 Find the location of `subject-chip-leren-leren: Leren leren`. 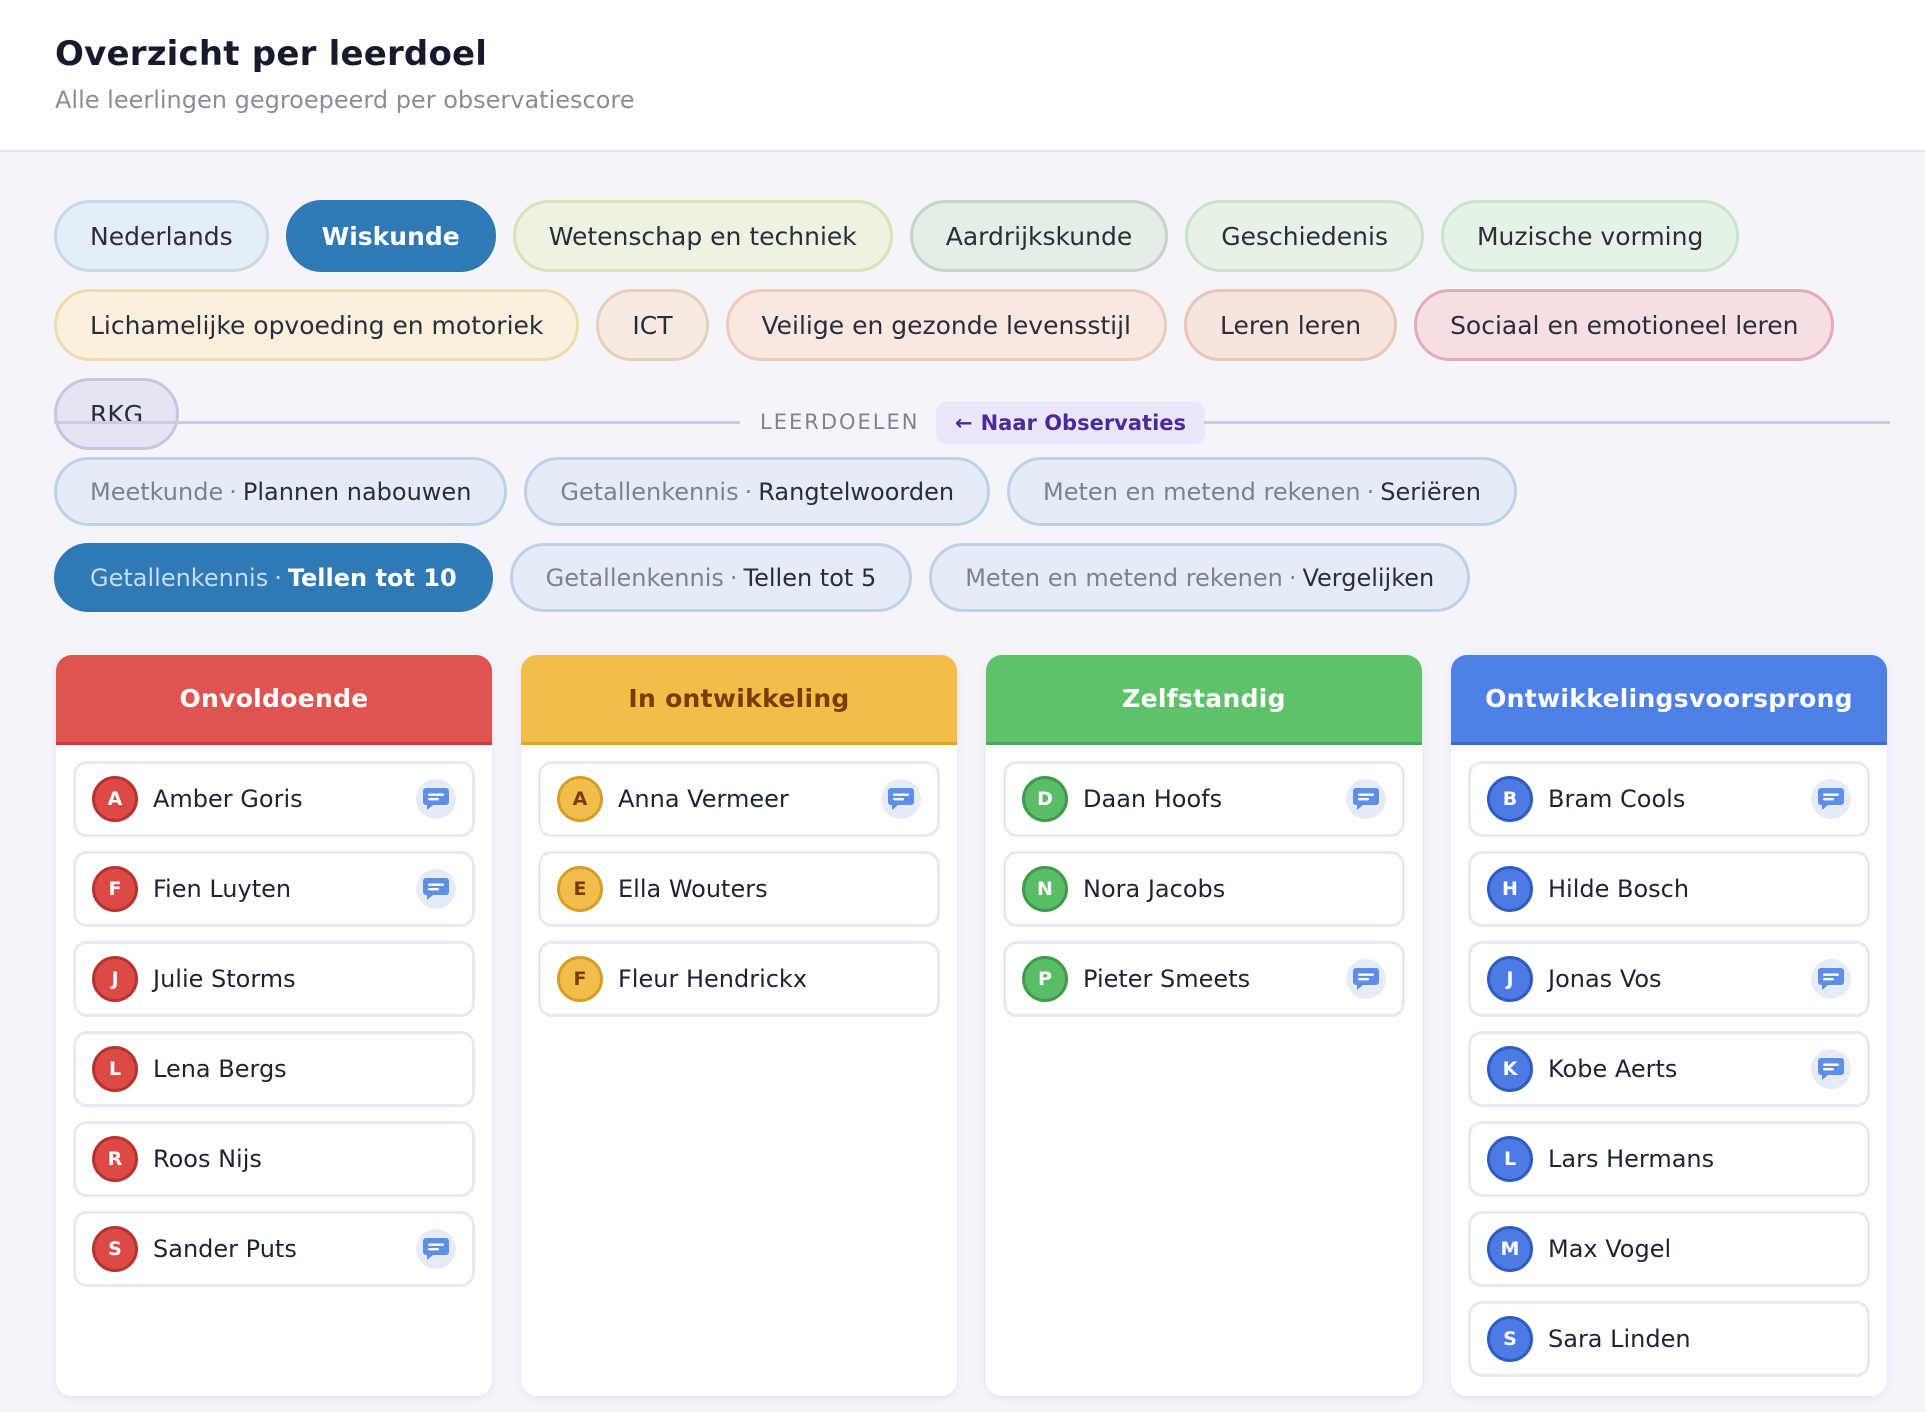

subject-chip-leren-leren: Leren leren is located at coordinates (1291, 325).